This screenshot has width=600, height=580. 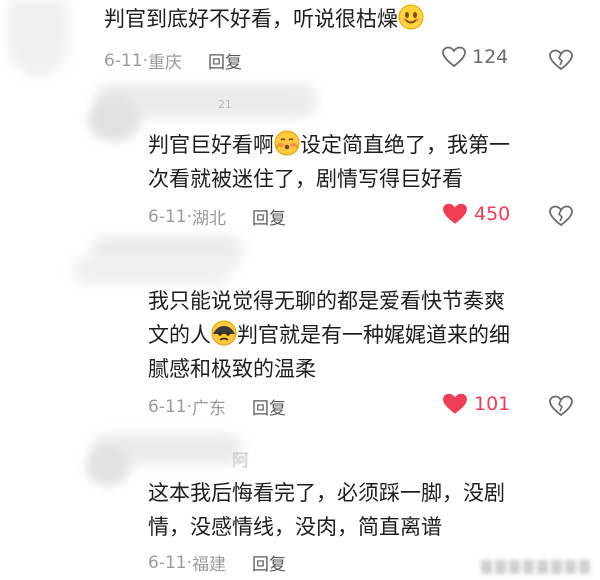 What do you see at coordinates (411, 17) in the screenshot?
I see `smile-emoji` at bounding box center [411, 17].